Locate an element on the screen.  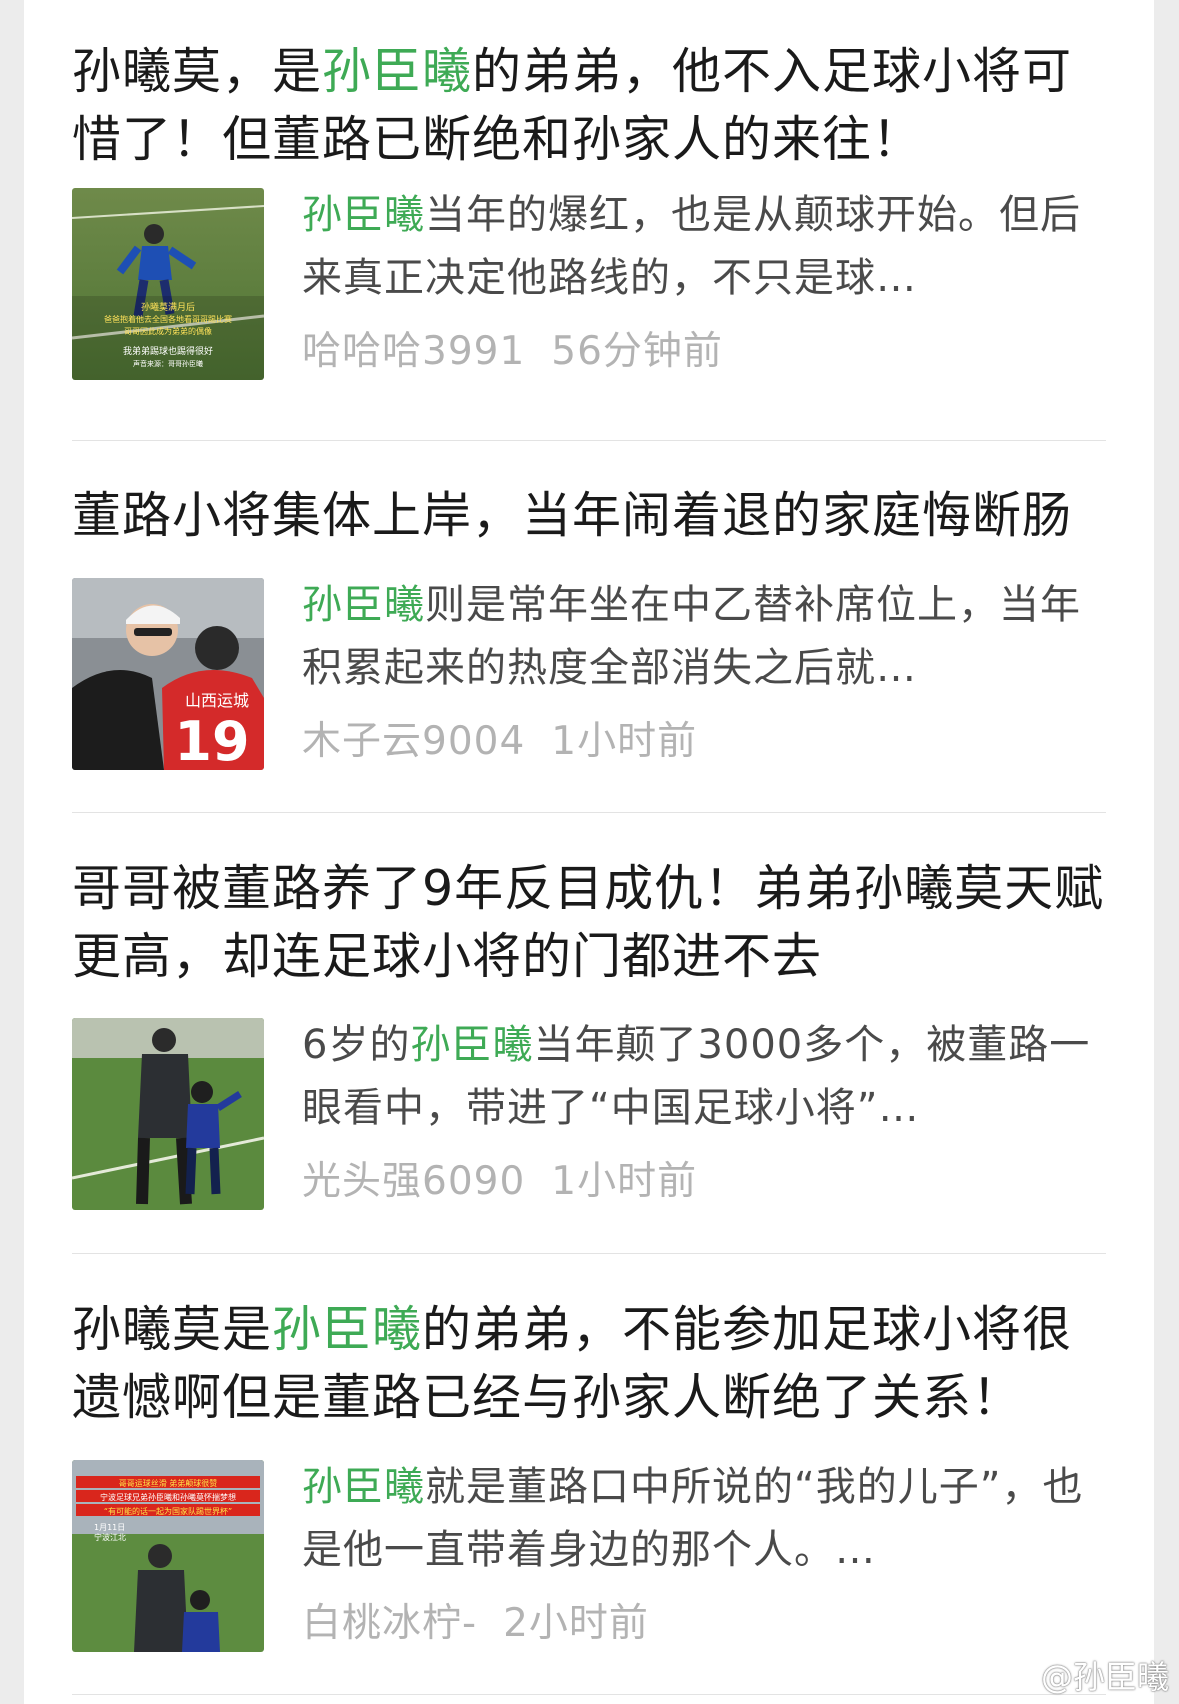
article-time: 2小时前 is located at coordinates (576, 1623).